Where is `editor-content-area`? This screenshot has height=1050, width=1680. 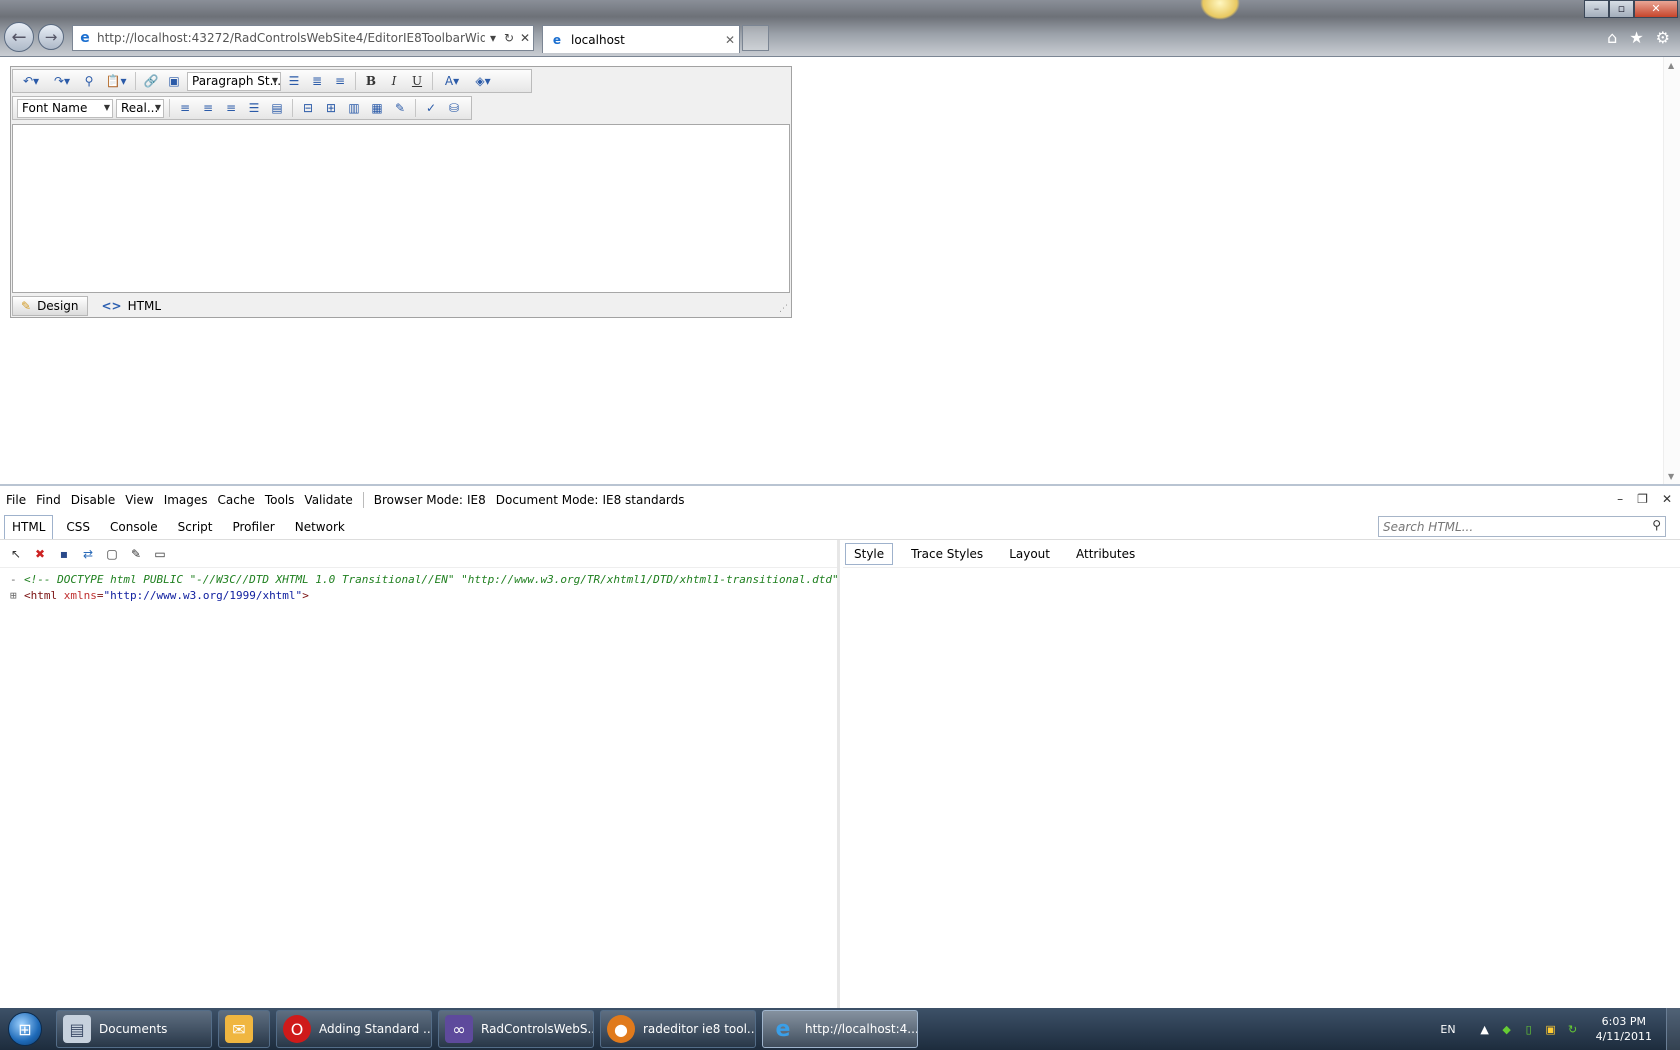 editor-content-area is located at coordinates (401, 208).